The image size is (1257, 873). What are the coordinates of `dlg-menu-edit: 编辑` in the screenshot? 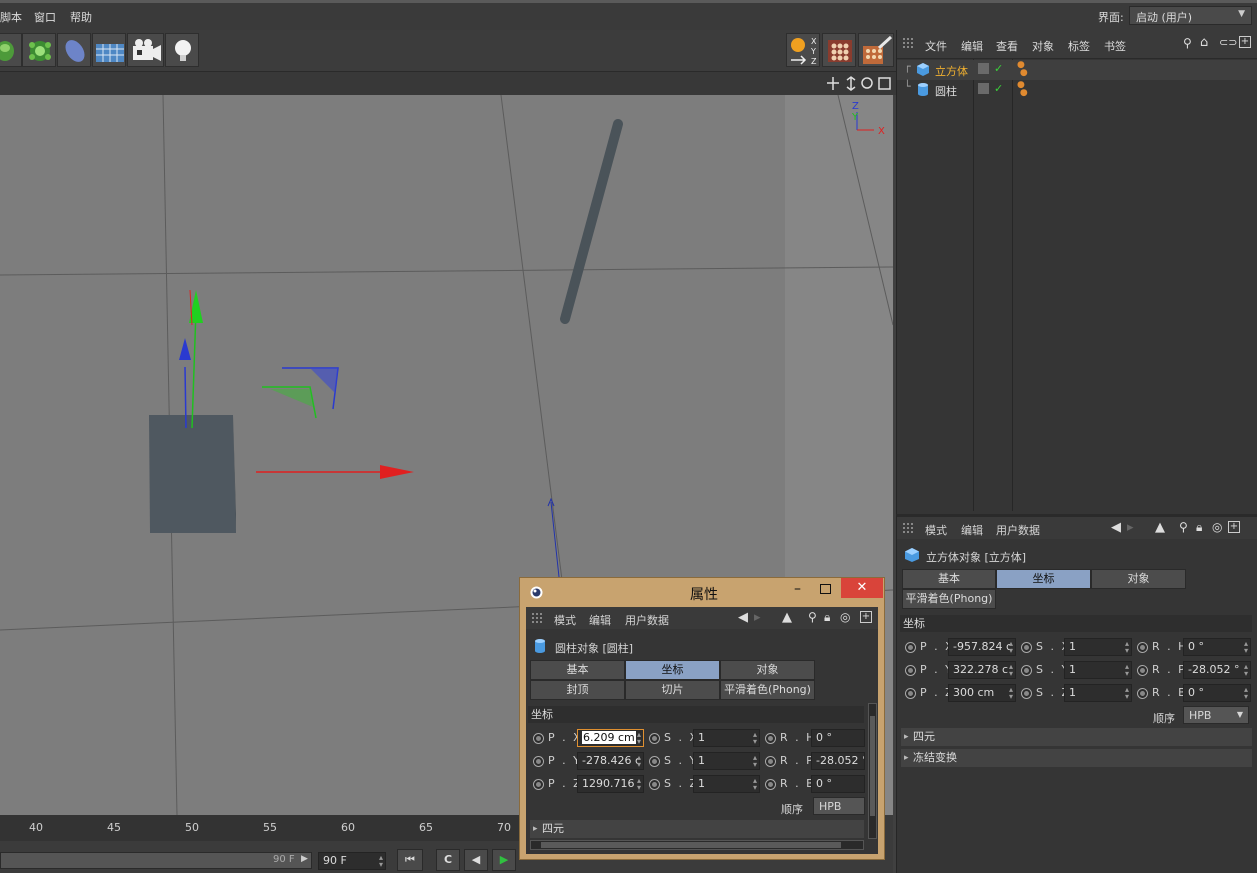 It's located at (600, 620).